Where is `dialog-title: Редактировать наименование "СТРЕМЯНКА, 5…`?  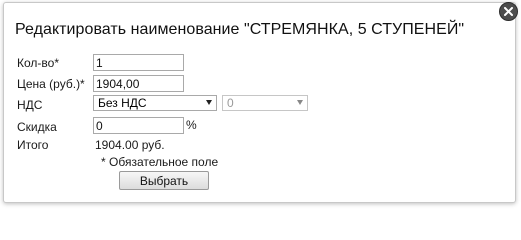 dialog-title: Редактировать наименование "СТРЕМЯНКА, 5… is located at coordinates (240, 29).